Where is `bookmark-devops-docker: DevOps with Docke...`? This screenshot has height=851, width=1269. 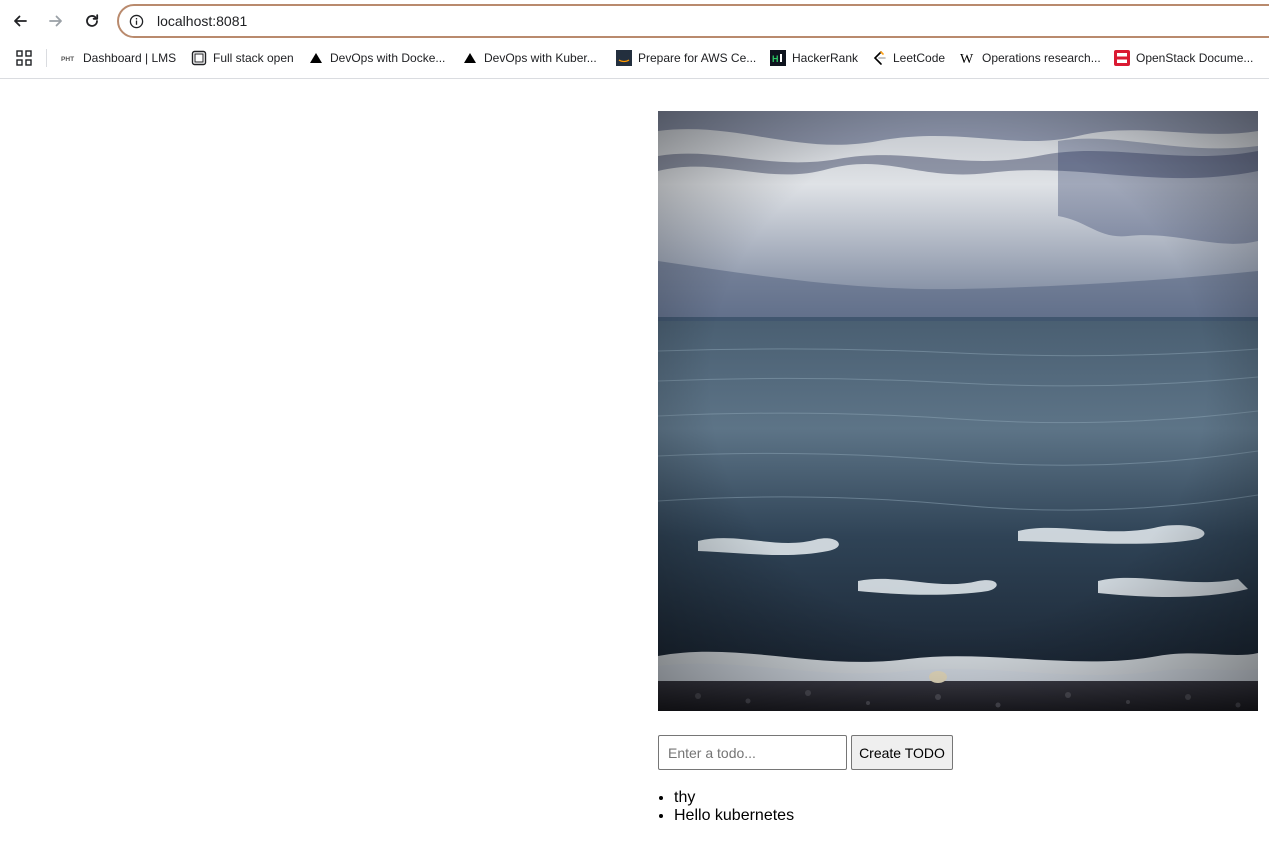 bookmark-devops-docker: DevOps with Docke... is located at coordinates (376, 58).